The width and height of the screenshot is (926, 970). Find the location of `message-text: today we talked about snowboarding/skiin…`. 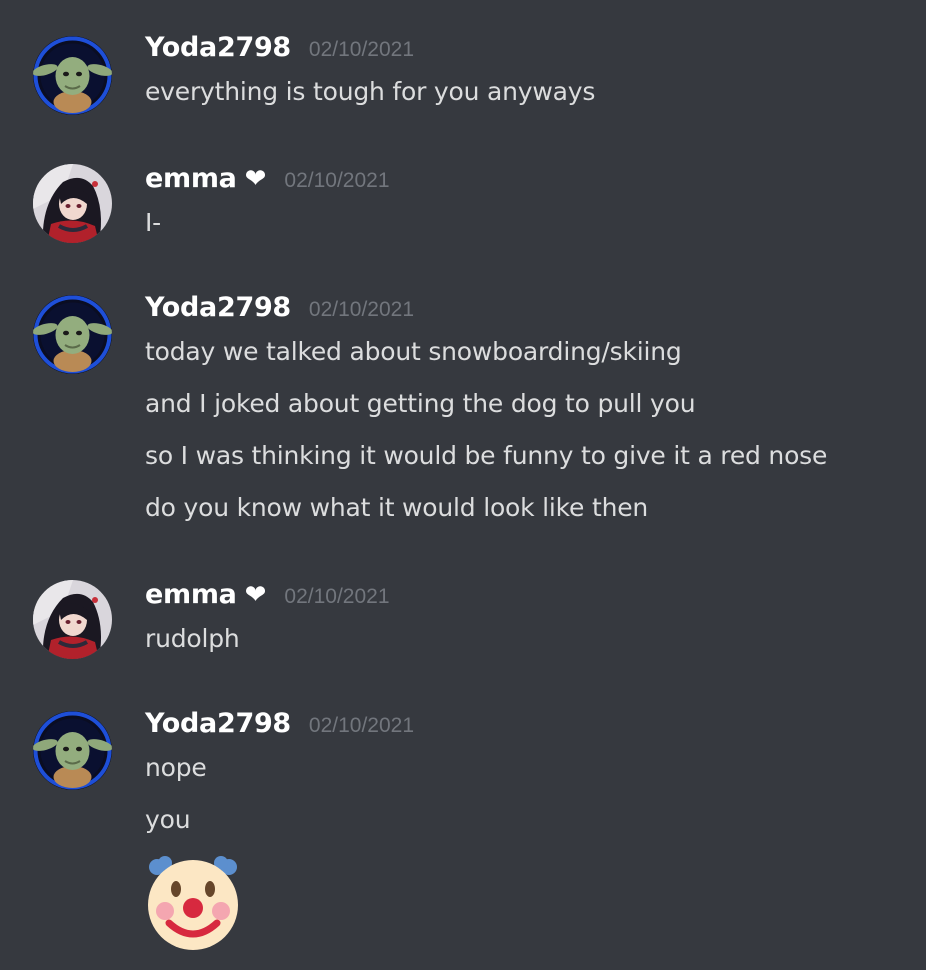

message-text: today we talked about snowboarding/skiin… is located at coordinates (413, 351).